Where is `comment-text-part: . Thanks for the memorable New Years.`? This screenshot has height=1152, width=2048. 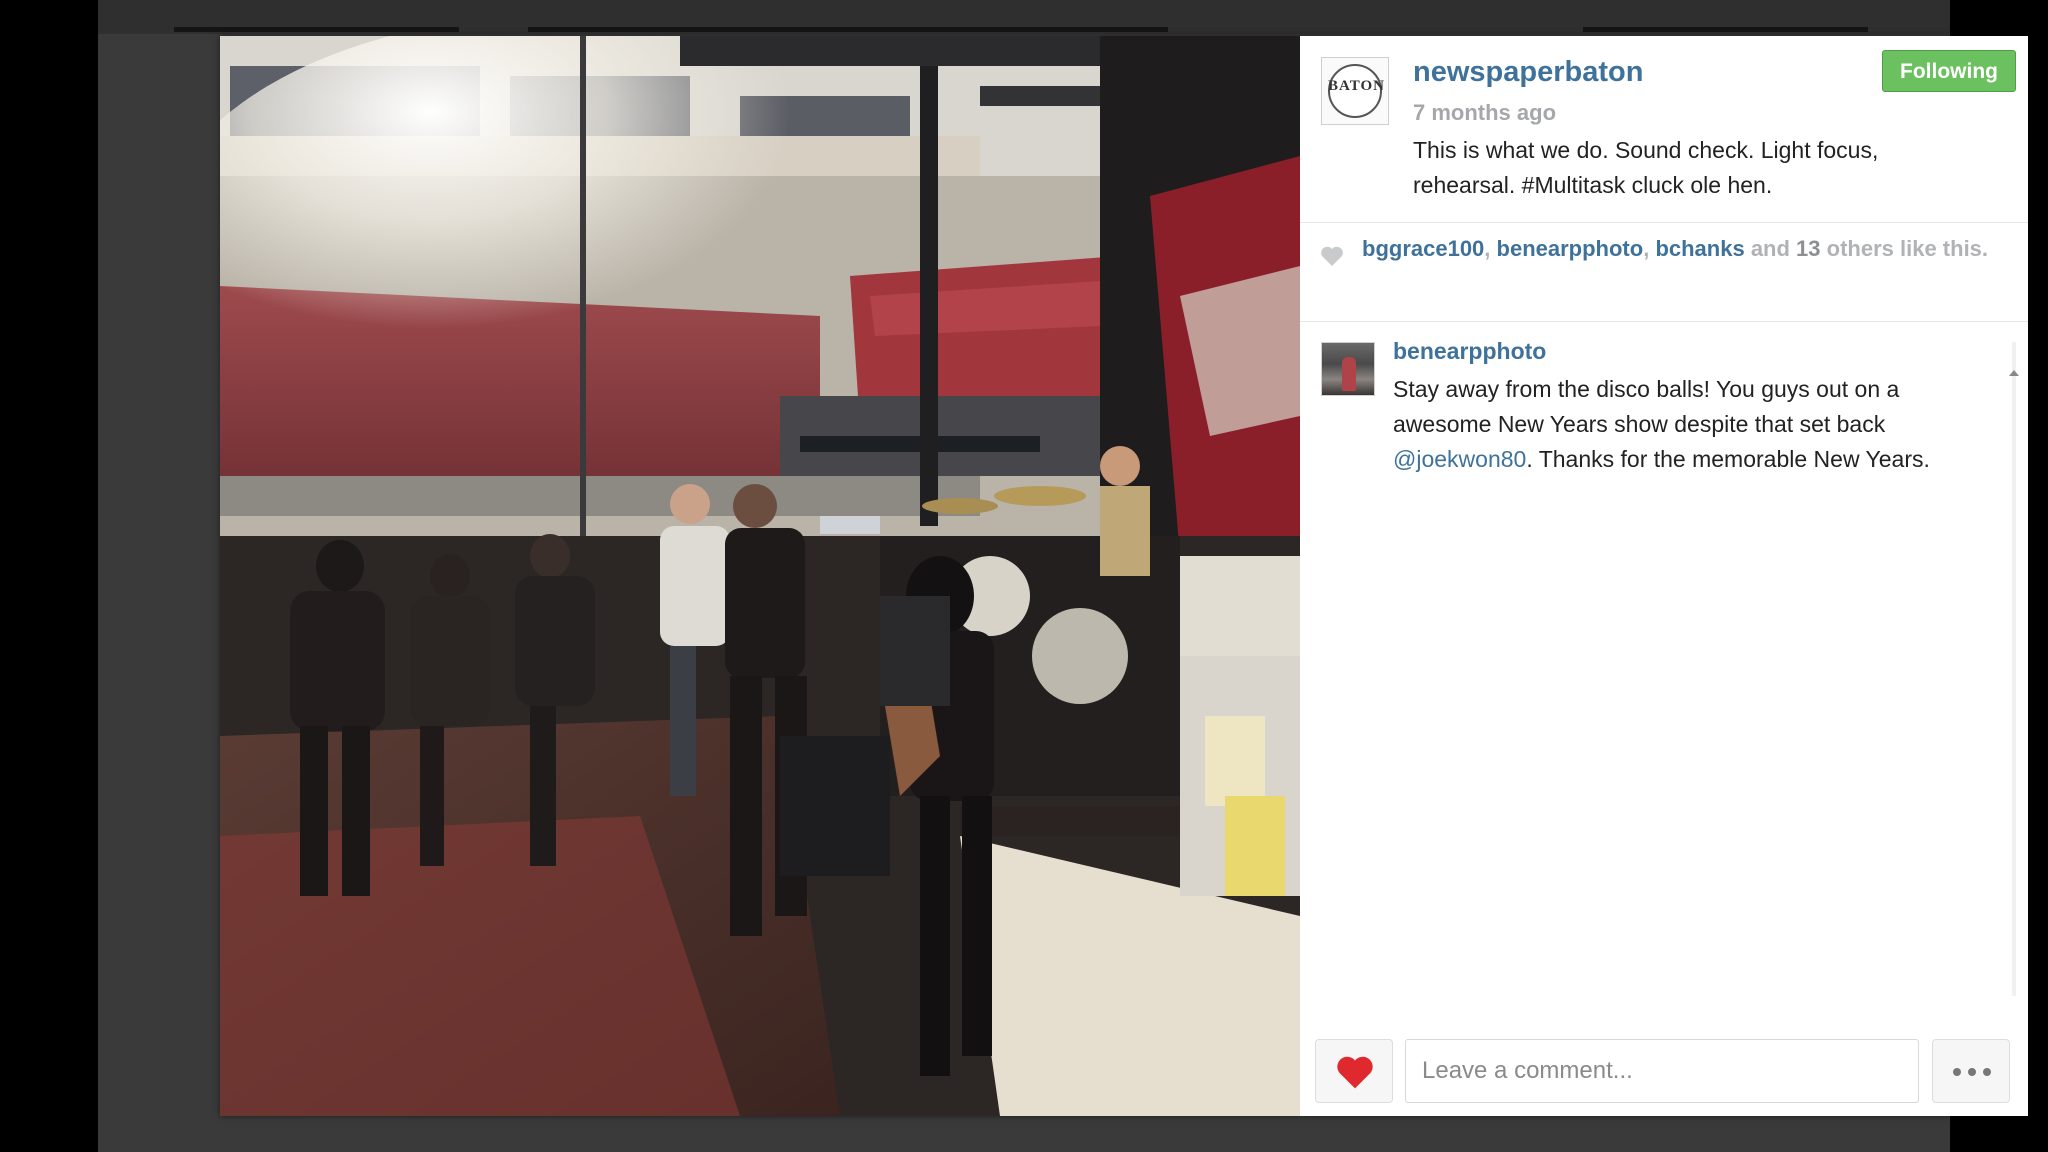 comment-text-part: . Thanks for the memorable New Years. is located at coordinates (1728, 459).